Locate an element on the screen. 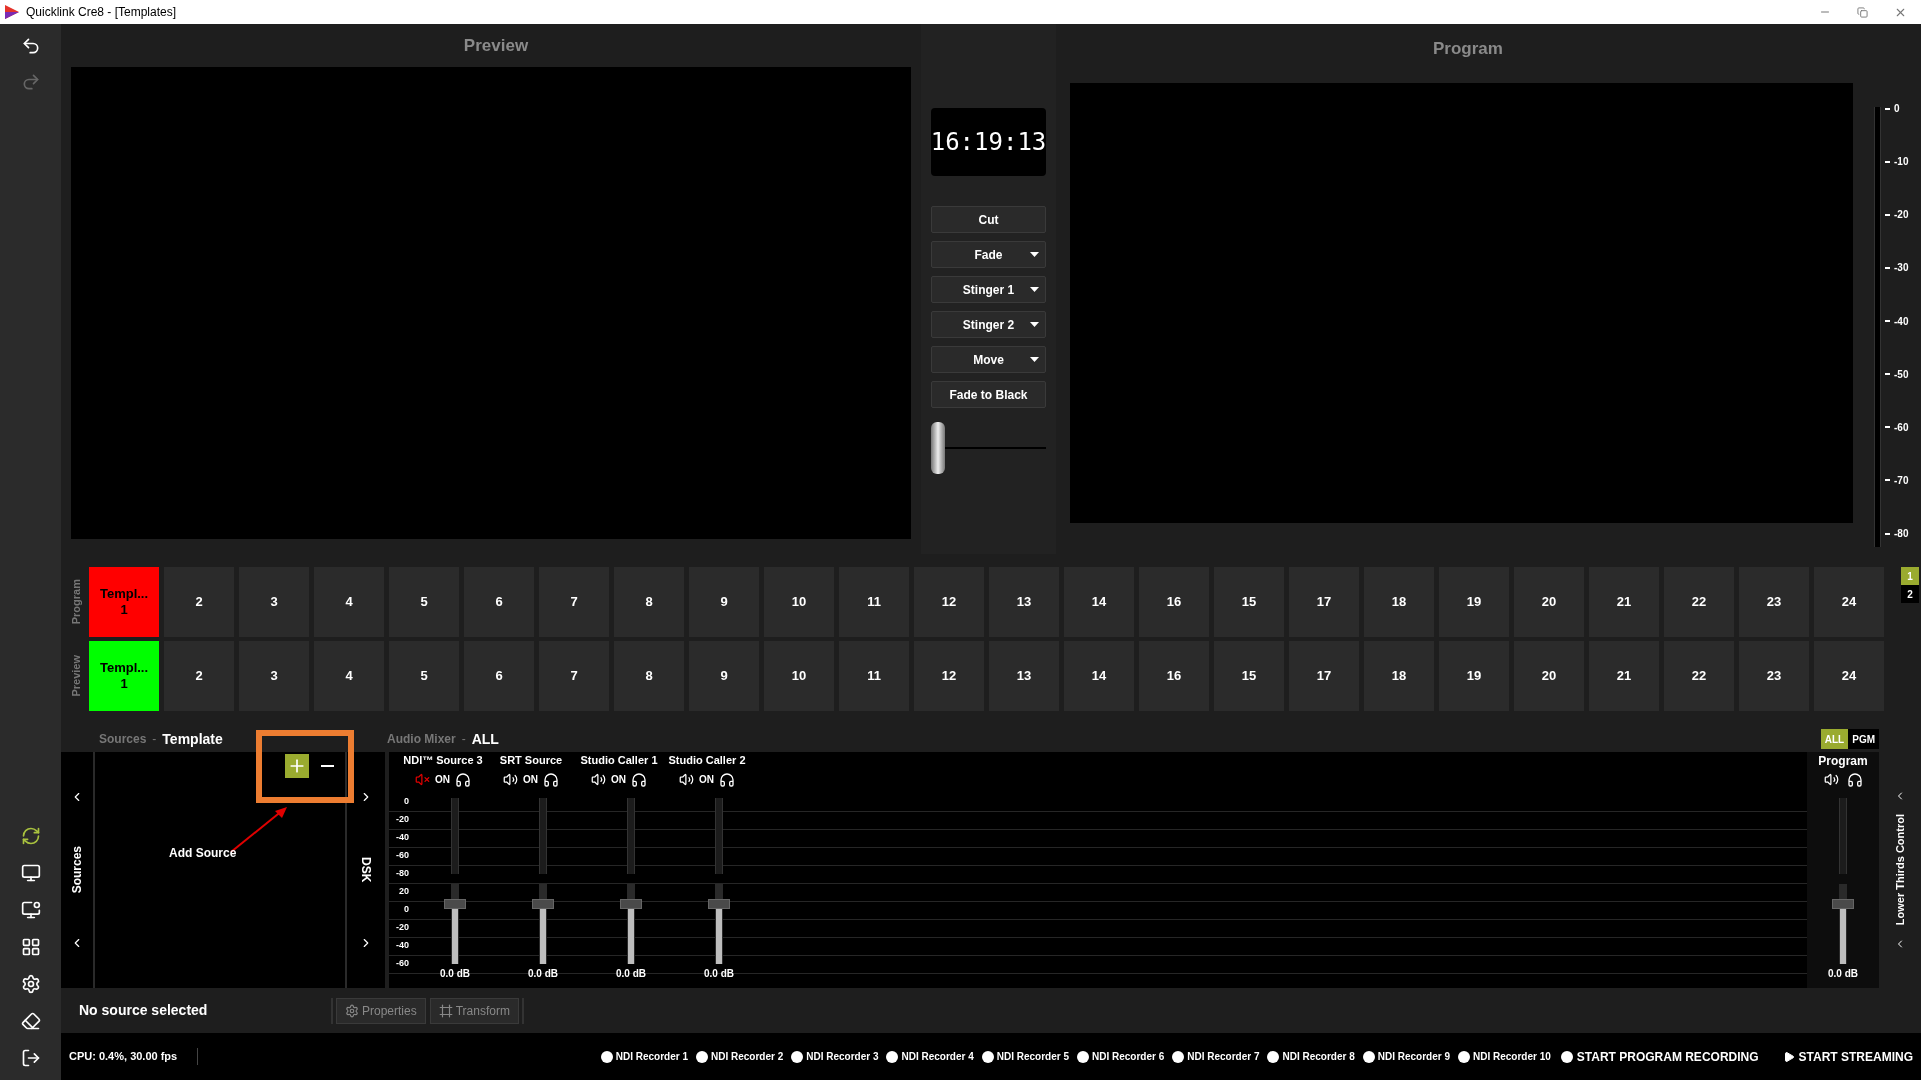 This screenshot has width=1921, height=1080. grid-icon is located at coordinates (30, 947).